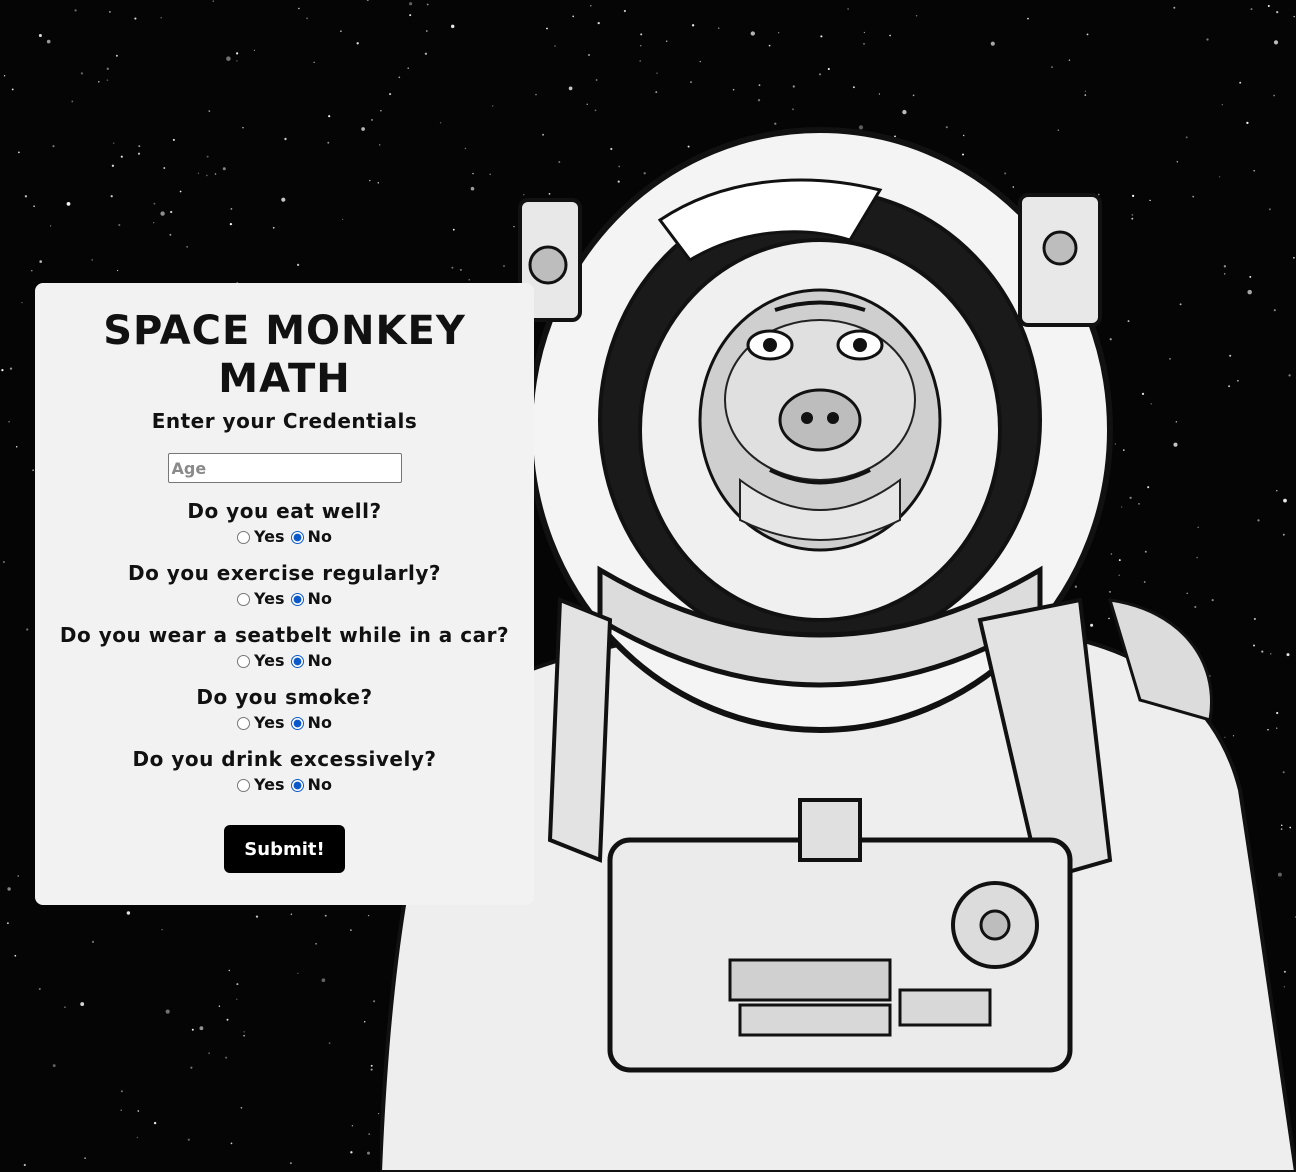 This screenshot has width=1296, height=1172. Describe the element at coordinates (297, 661) in the screenshot. I see `radio-seatbelt-no` at that location.